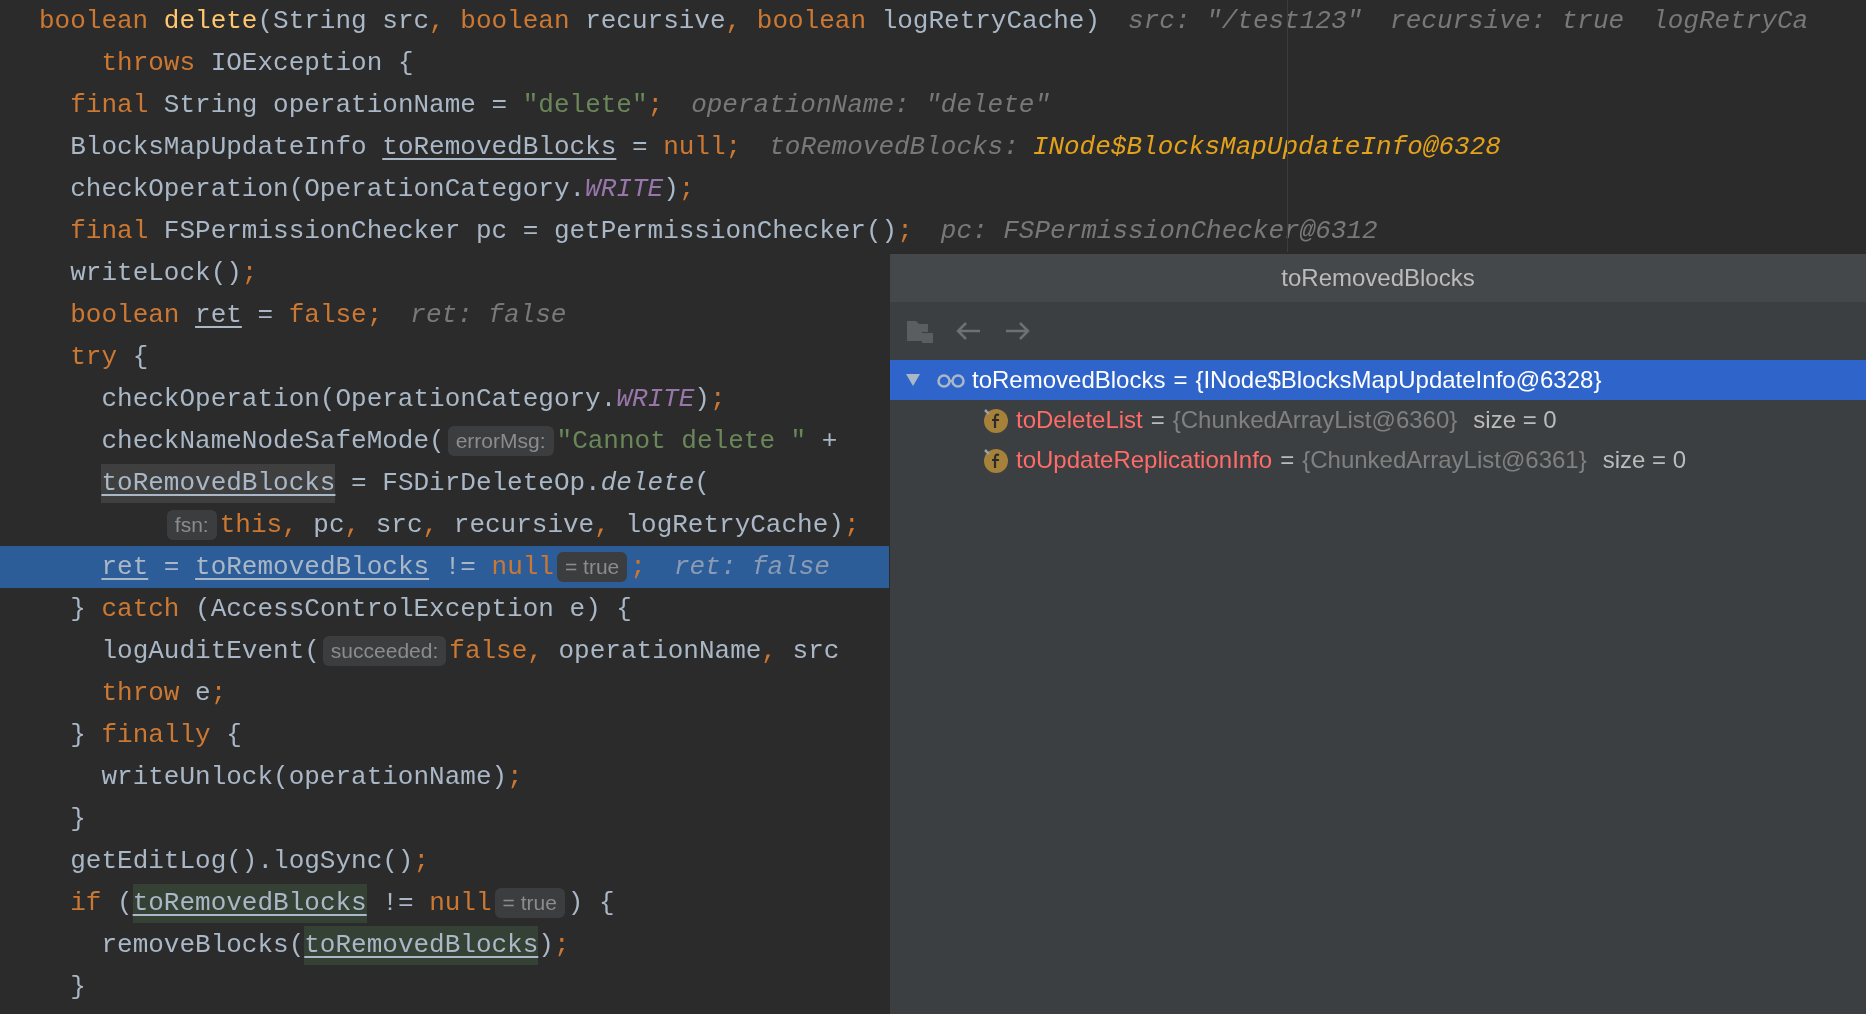  I want to click on code-text: (AccessControlException e) {, so click(413, 609).